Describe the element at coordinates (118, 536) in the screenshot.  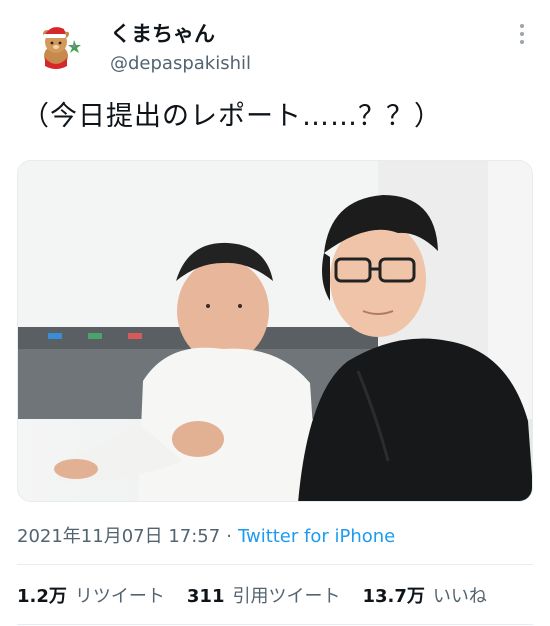
I see `timestamp: 2021年11月07日 17:57` at that location.